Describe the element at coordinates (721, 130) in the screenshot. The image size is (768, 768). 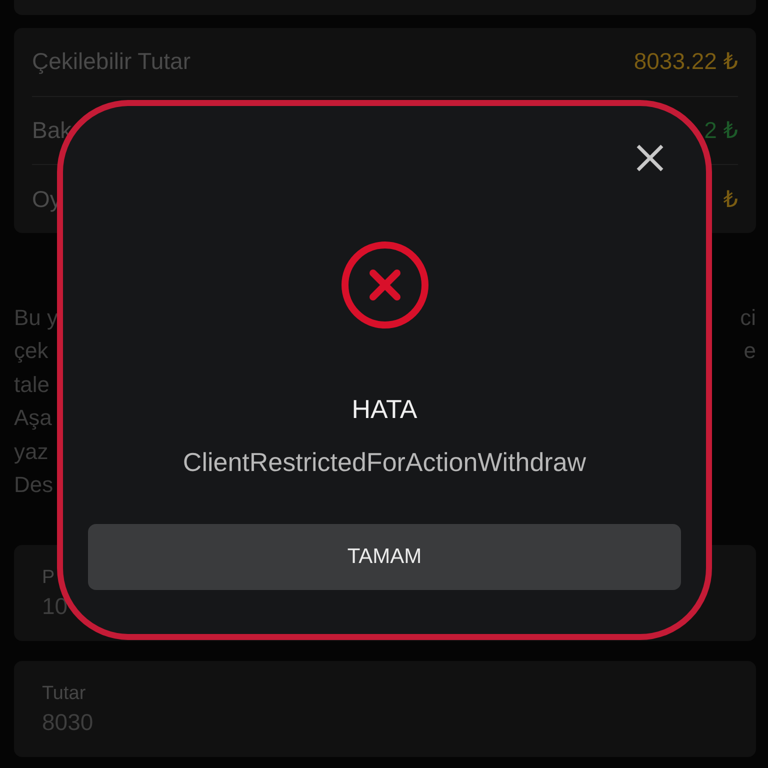
I see `balance-value: 2 ₺` at that location.